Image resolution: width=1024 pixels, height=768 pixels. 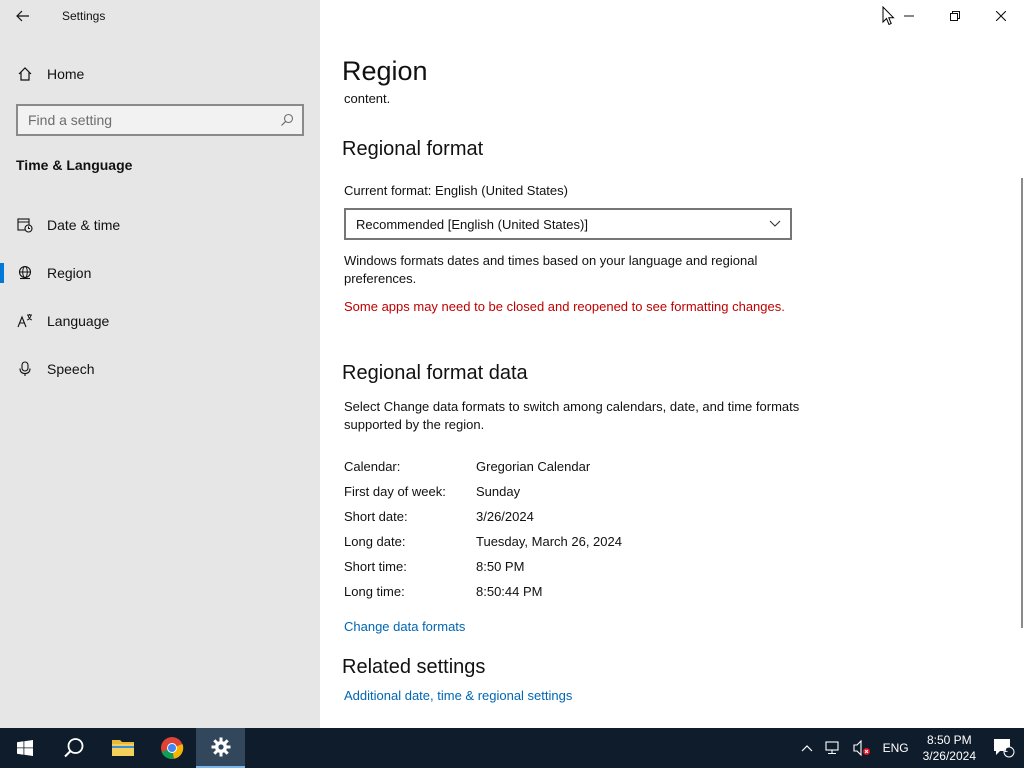 I want to click on language-icon, so click(x=25, y=321).